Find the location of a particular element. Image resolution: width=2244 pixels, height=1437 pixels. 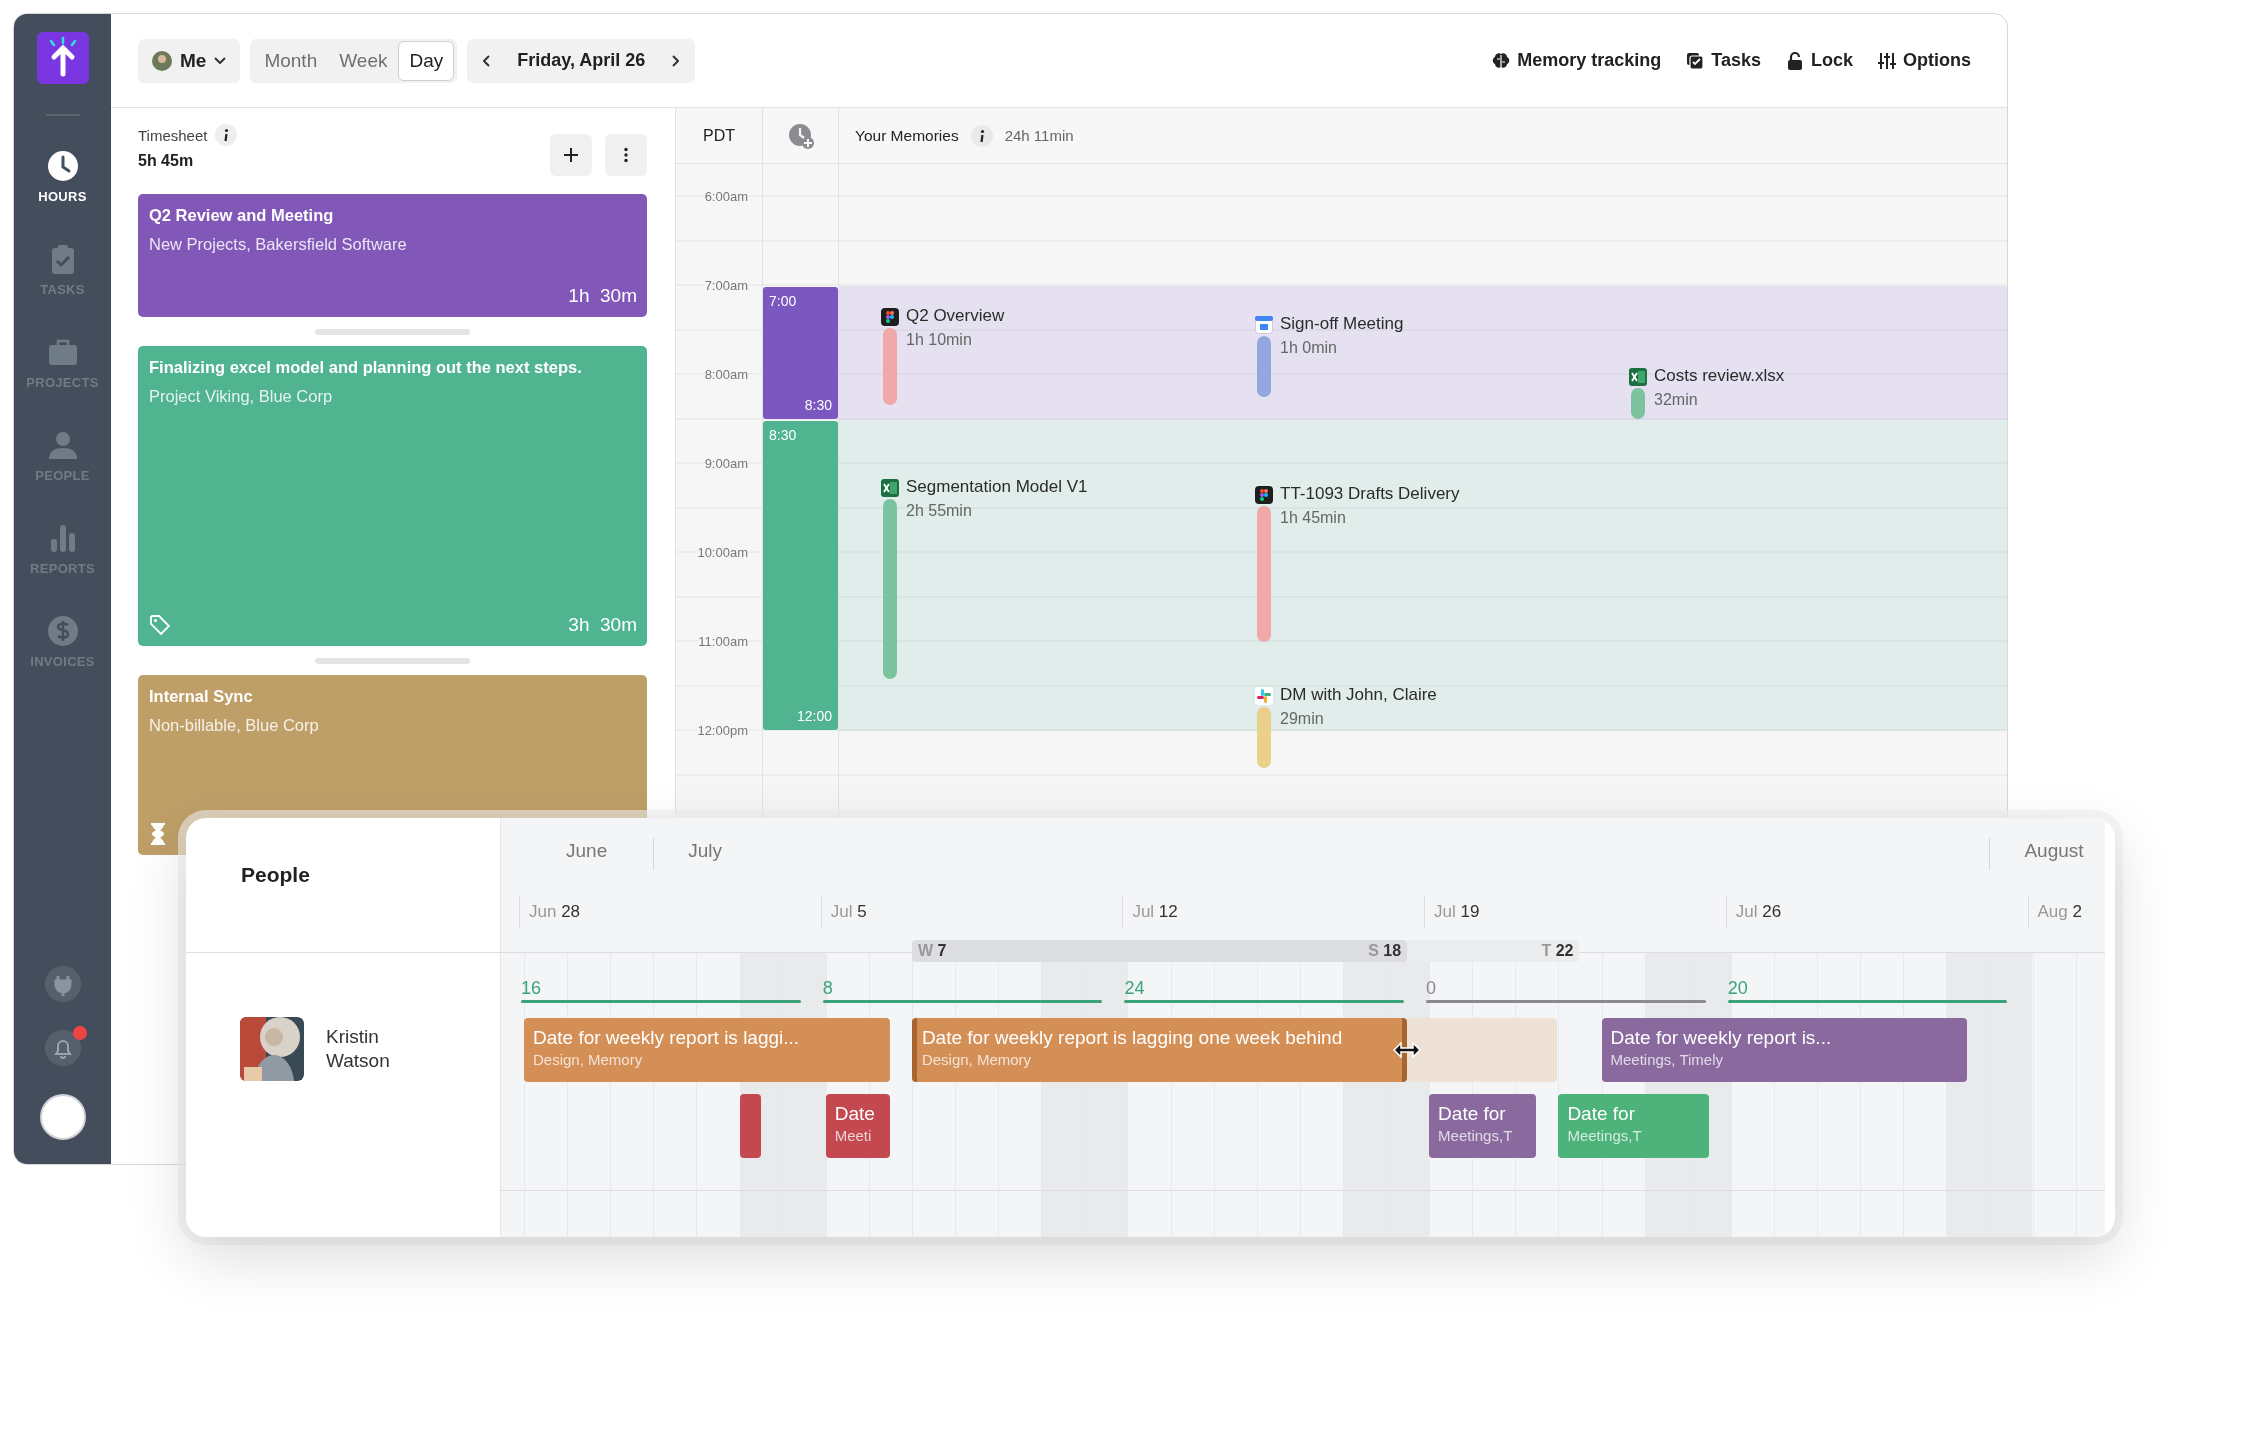

timezone-label: PDT is located at coordinates (719, 135).